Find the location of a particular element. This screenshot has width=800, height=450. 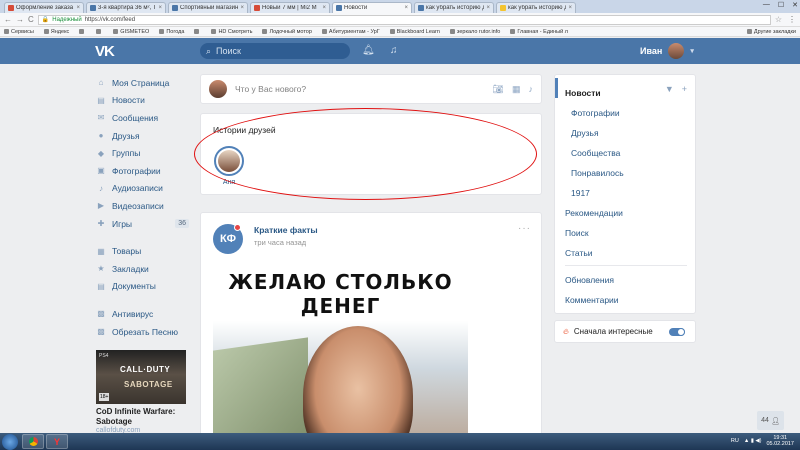

menu-item: Понравилось is located at coordinates (633, 173).